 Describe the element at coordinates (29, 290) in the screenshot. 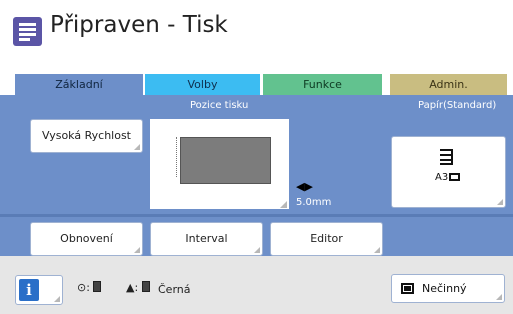

I see `info-icon: i` at that location.